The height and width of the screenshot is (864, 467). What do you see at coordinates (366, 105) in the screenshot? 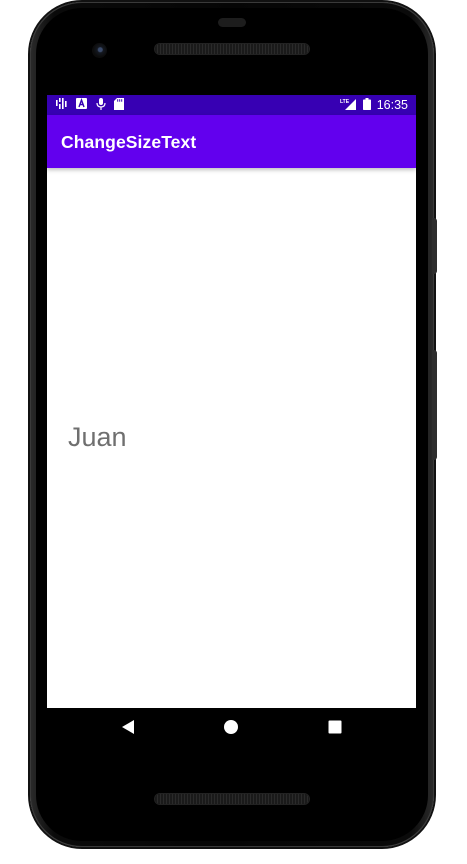
I see `battery-icon` at bounding box center [366, 105].